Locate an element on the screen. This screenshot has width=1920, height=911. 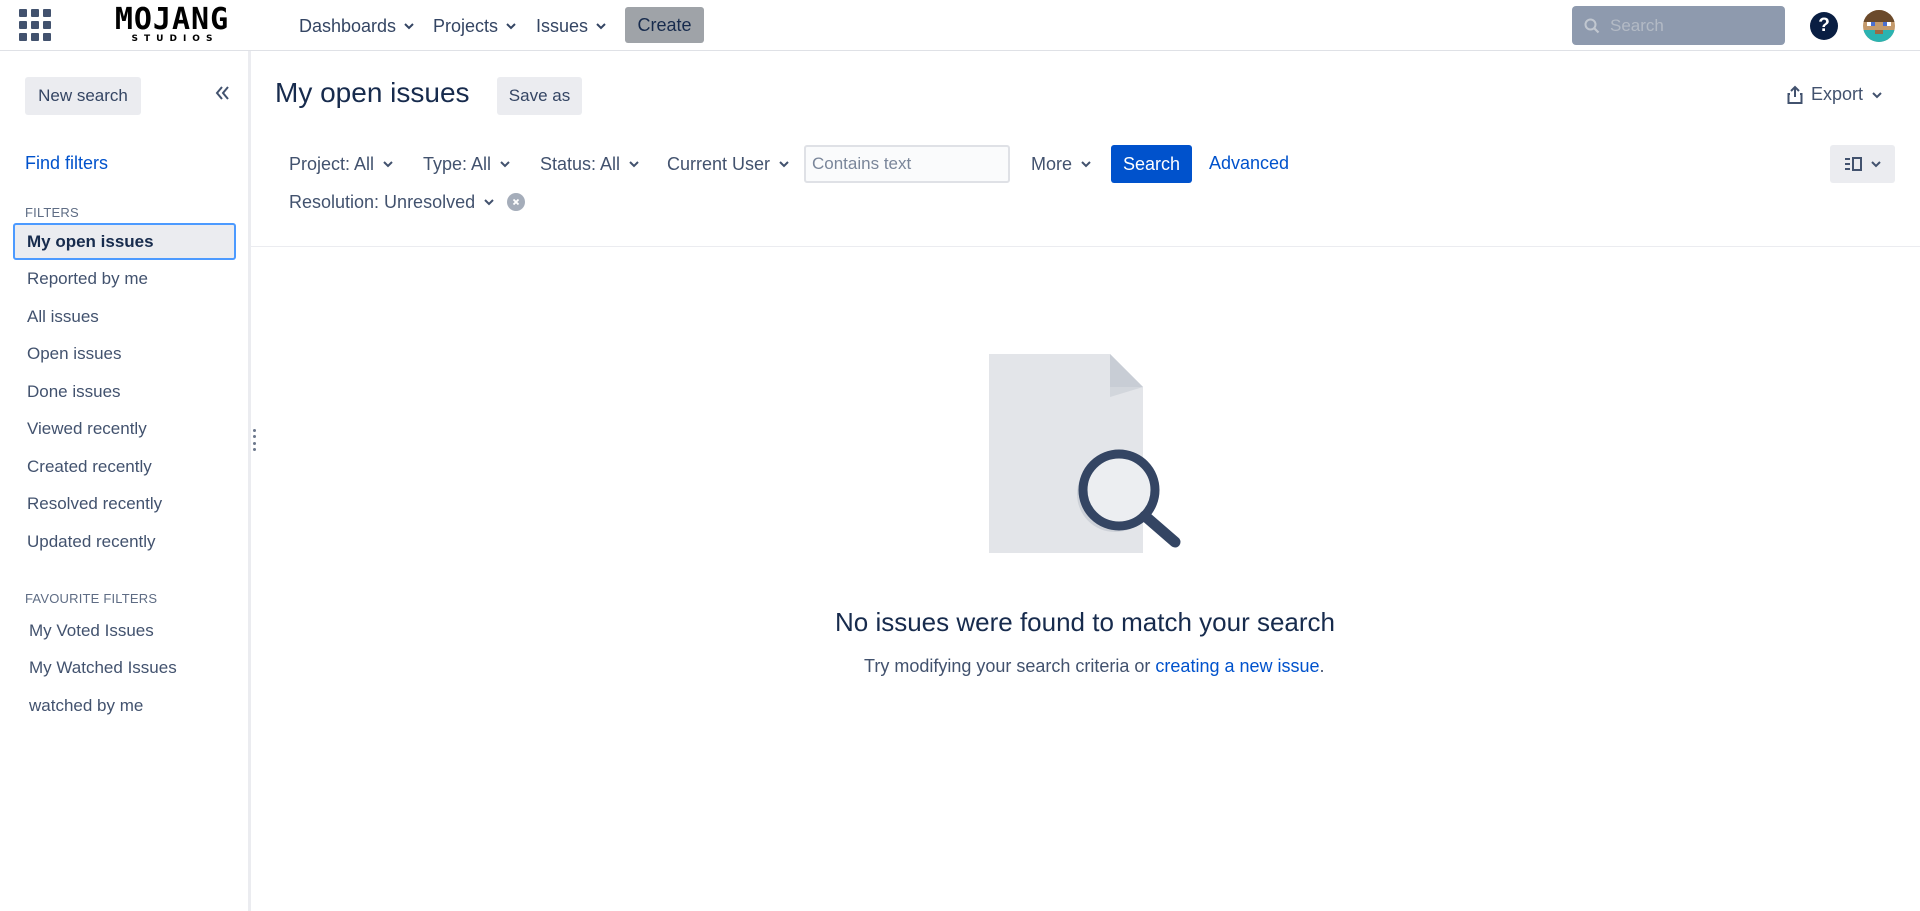
sidebar-item-done-issues: Done issues is located at coordinates (124, 391).